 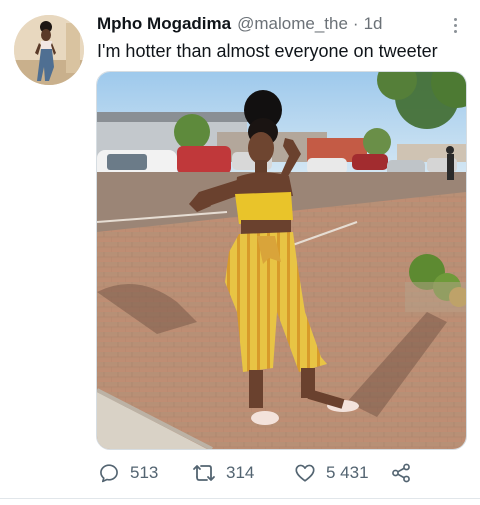 What do you see at coordinates (292, 24) in the screenshot?
I see `user-handle: @malome_the` at bounding box center [292, 24].